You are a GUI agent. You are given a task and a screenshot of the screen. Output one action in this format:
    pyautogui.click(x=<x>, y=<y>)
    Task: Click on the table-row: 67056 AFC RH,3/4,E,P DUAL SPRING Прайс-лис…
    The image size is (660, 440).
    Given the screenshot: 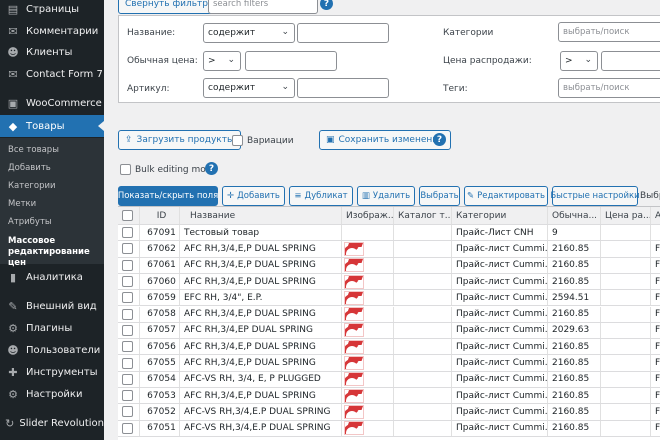 What is the action you would take?
    pyautogui.click(x=389, y=347)
    